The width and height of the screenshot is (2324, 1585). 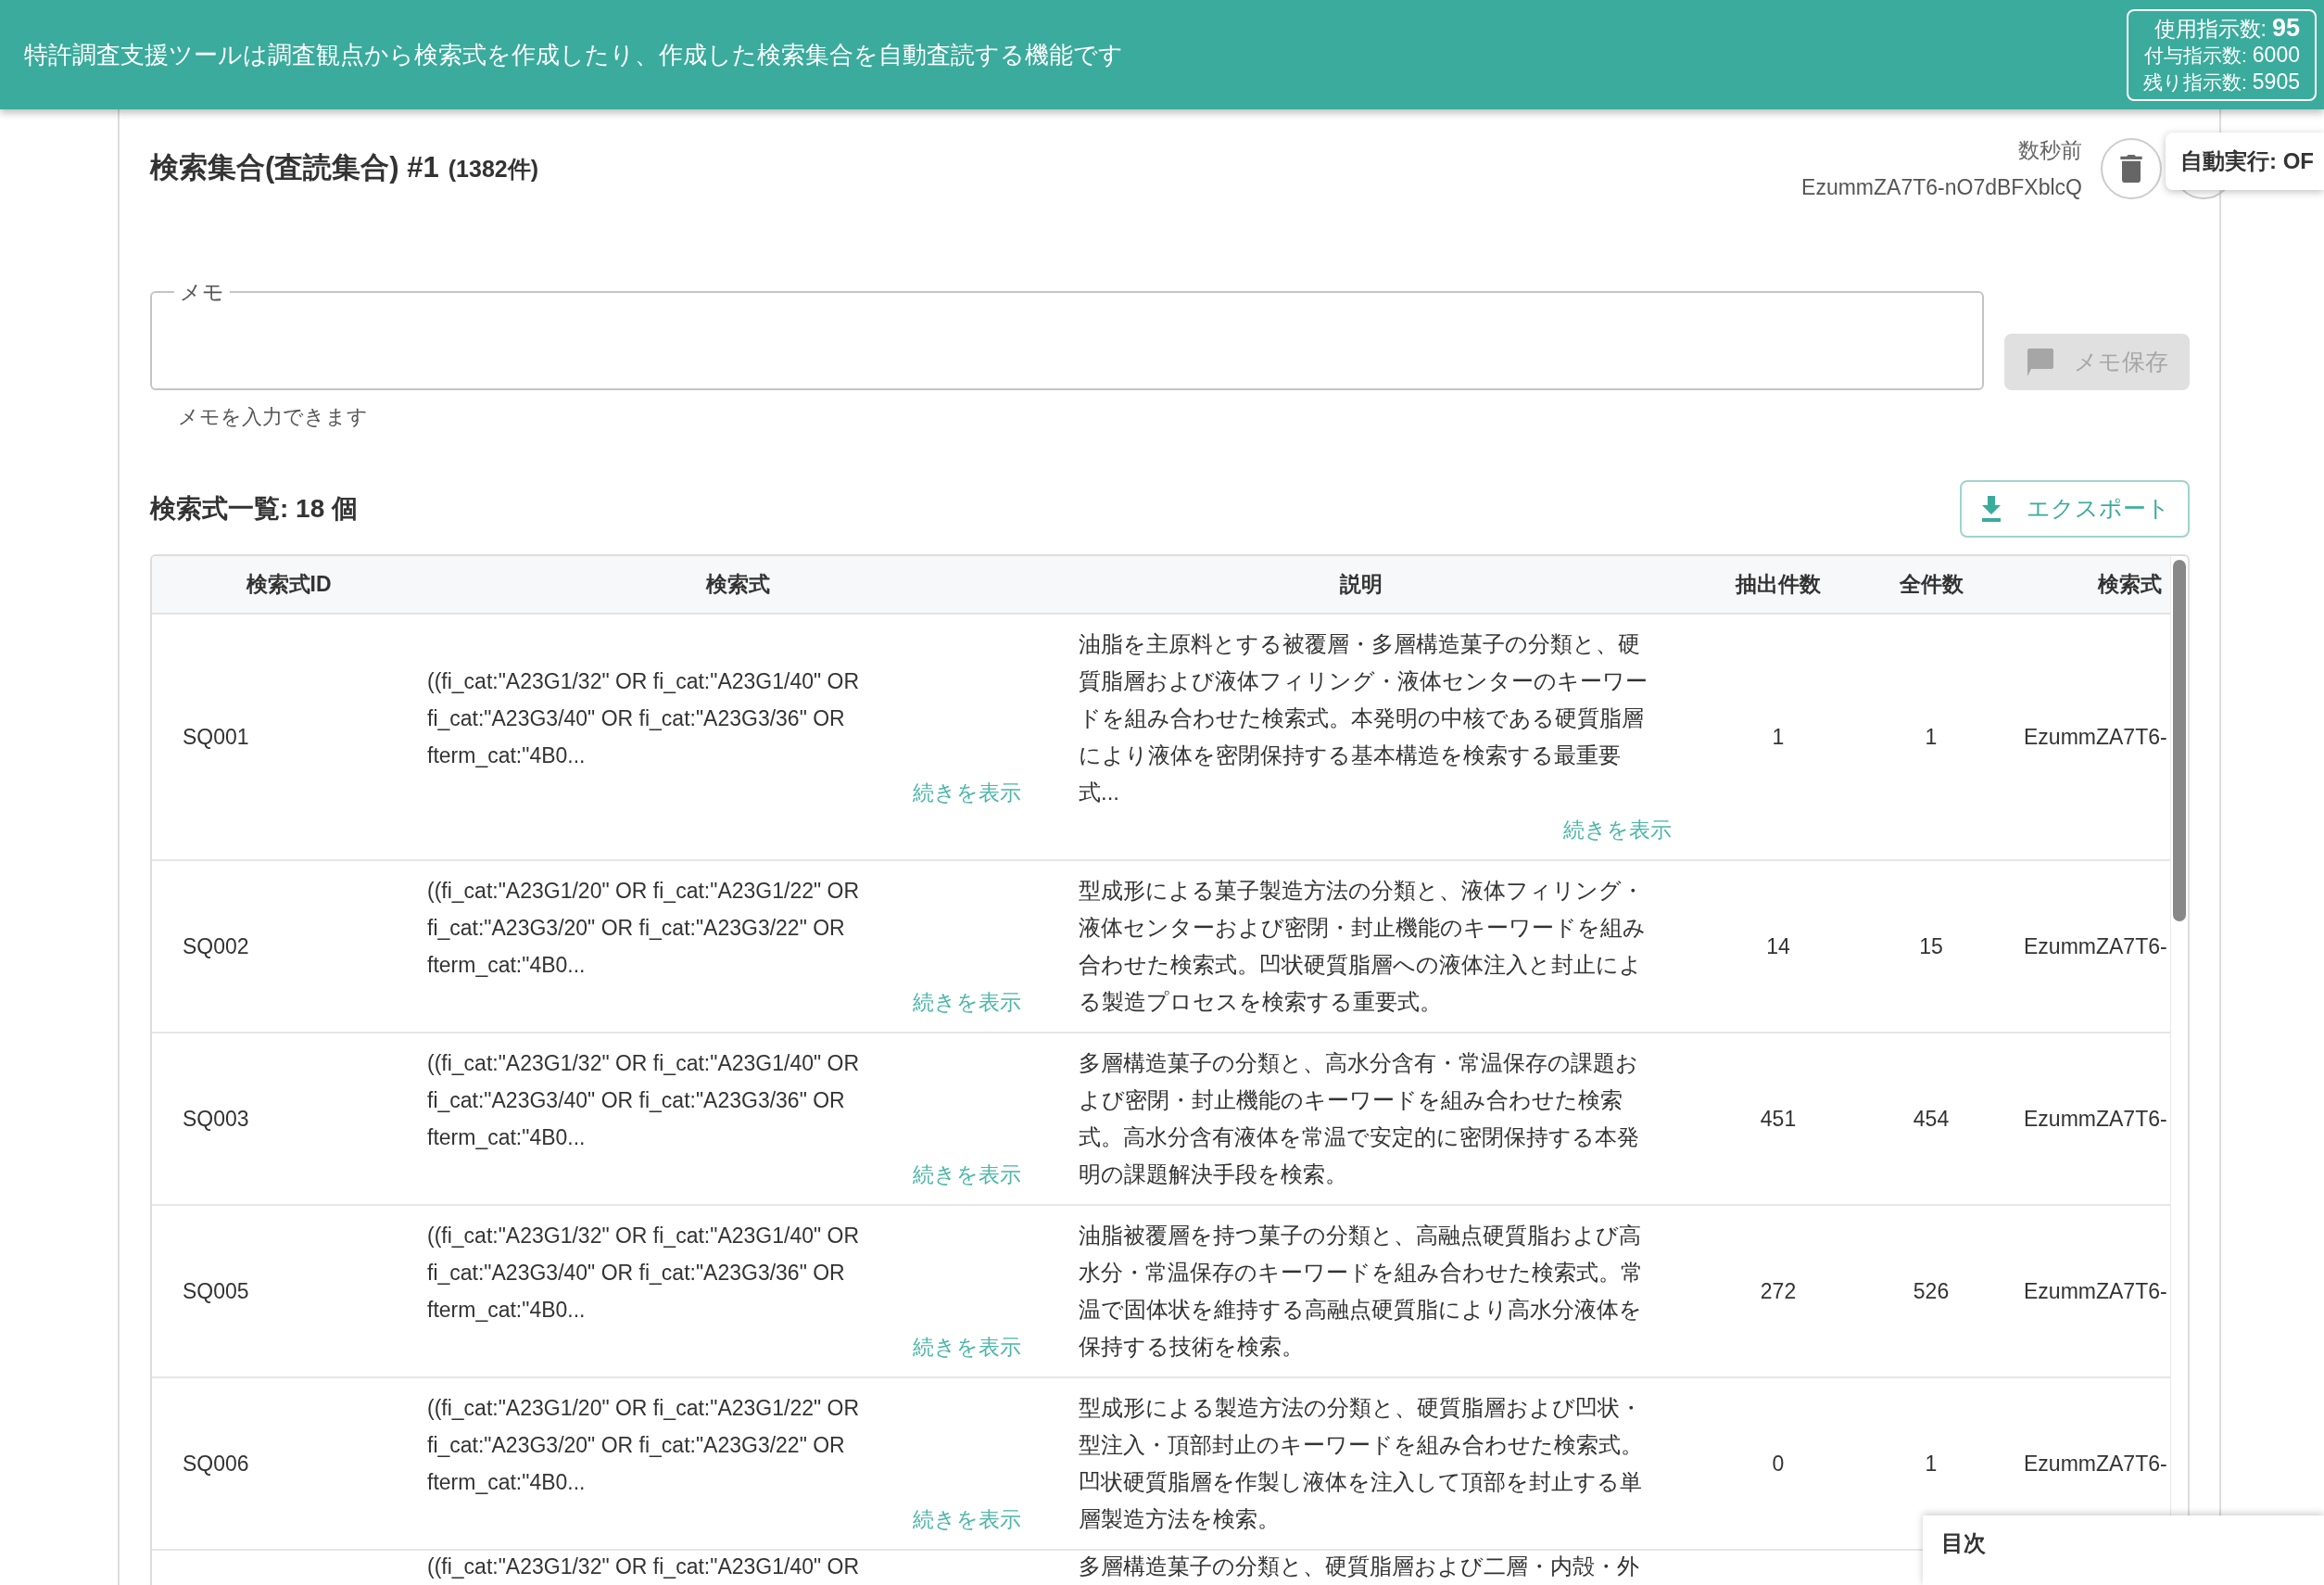 I want to click on set-id: EzummZA7T6-nO7dBFXblcQ, so click(x=1941, y=187).